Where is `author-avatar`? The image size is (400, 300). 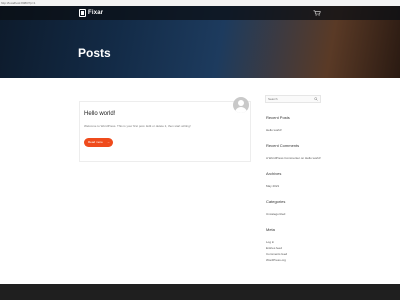
author-avatar is located at coordinates (241, 105).